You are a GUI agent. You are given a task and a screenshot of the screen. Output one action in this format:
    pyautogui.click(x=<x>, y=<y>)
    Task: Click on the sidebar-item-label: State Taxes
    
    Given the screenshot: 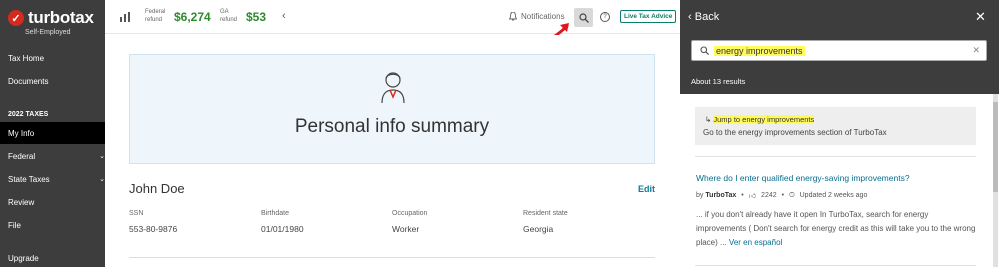 What is the action you would take?
    pyautogui.click(x=29, y=179)
    